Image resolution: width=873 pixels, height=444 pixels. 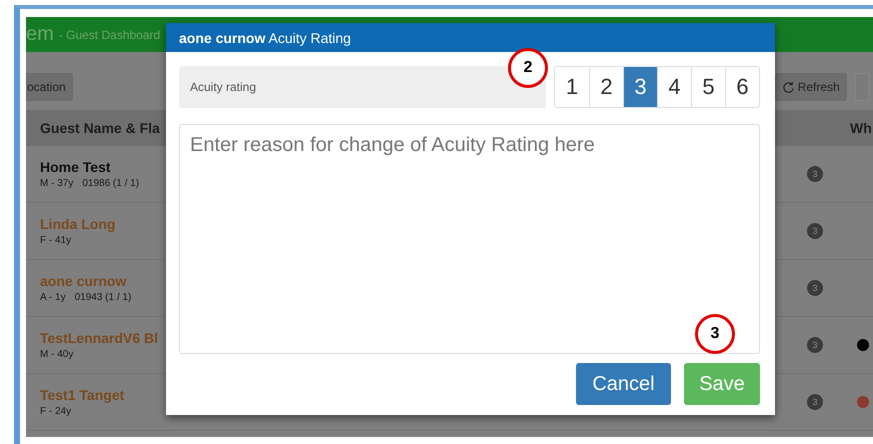 I want to click on refresh-button: Refresh, so click(x=810, y=87).